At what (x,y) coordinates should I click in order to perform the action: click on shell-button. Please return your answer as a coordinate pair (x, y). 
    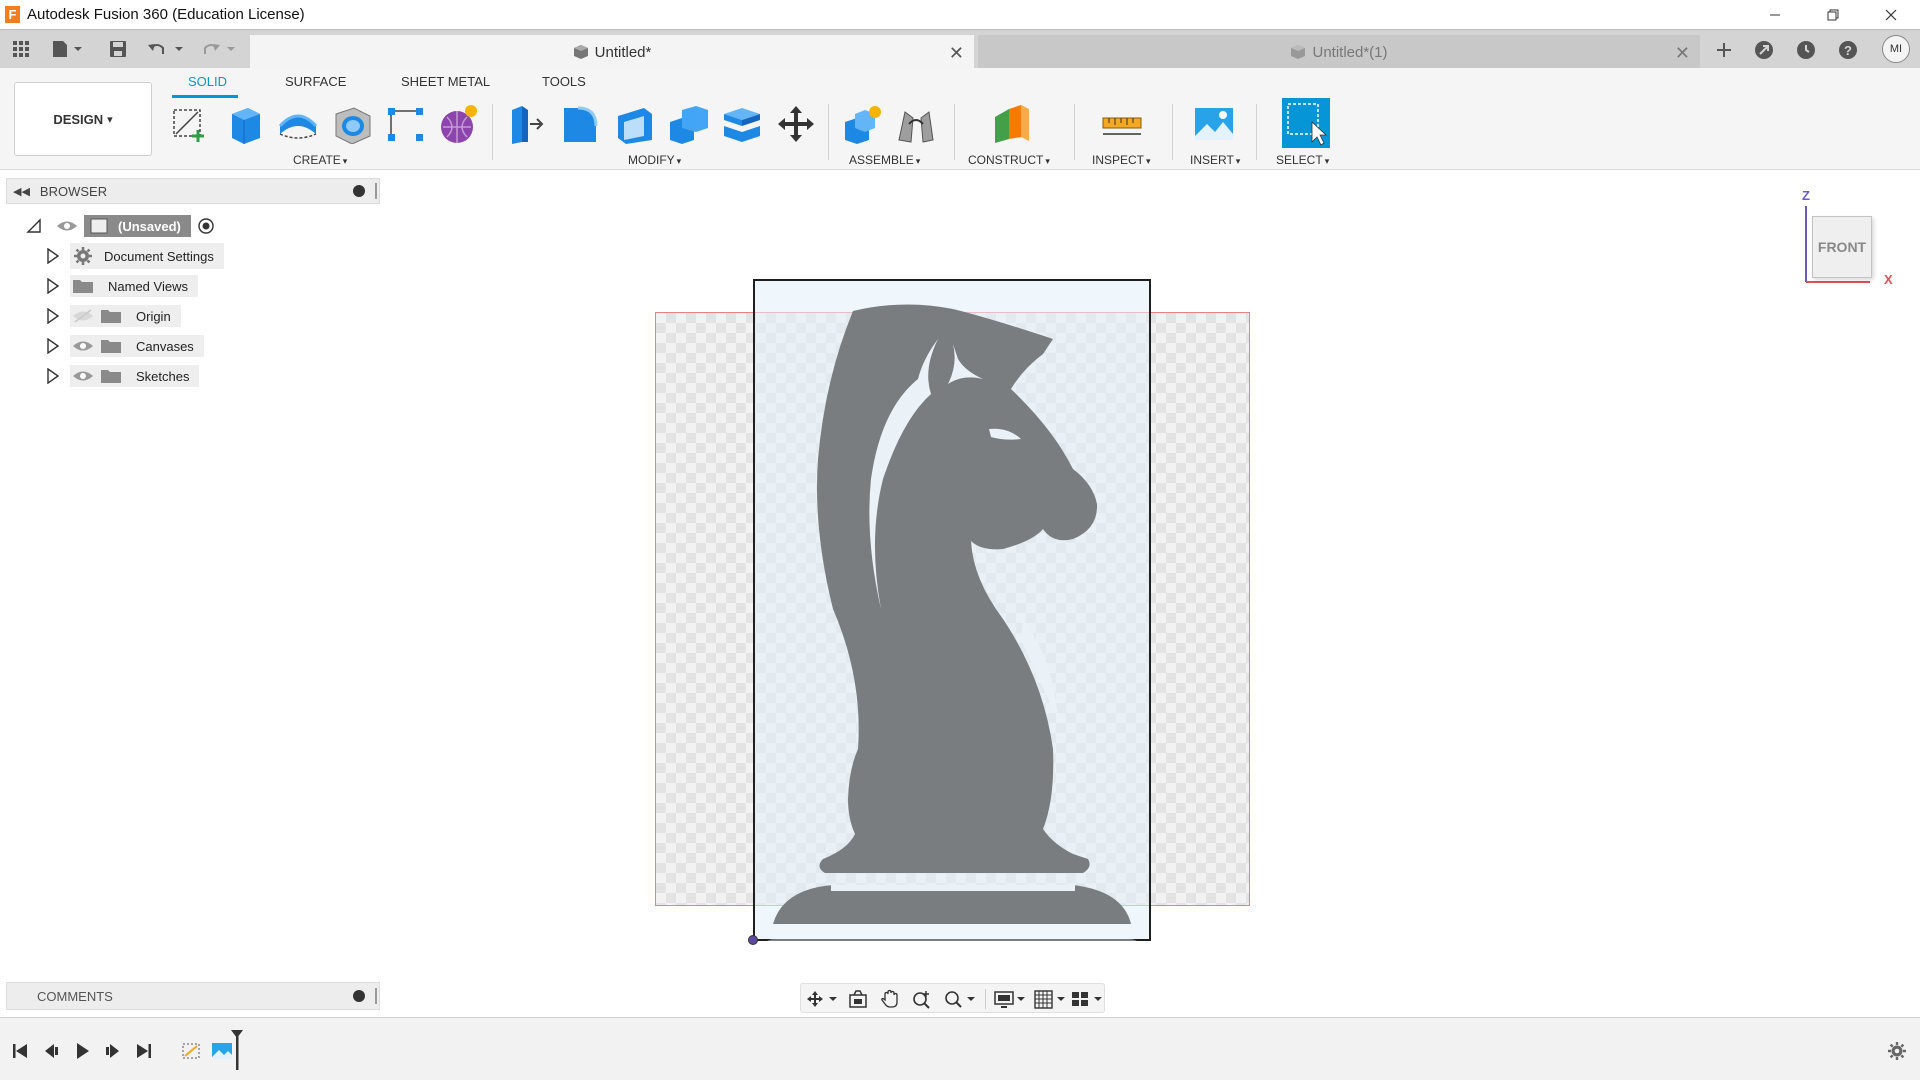
    Looking at the image, I should click on (634, 124).